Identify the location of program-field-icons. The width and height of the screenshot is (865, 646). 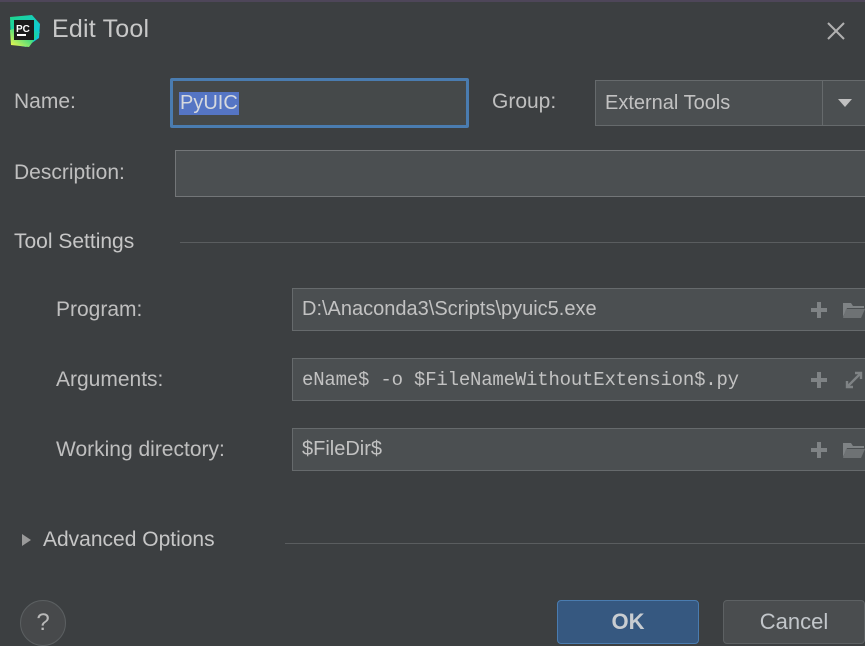
(836, 310).